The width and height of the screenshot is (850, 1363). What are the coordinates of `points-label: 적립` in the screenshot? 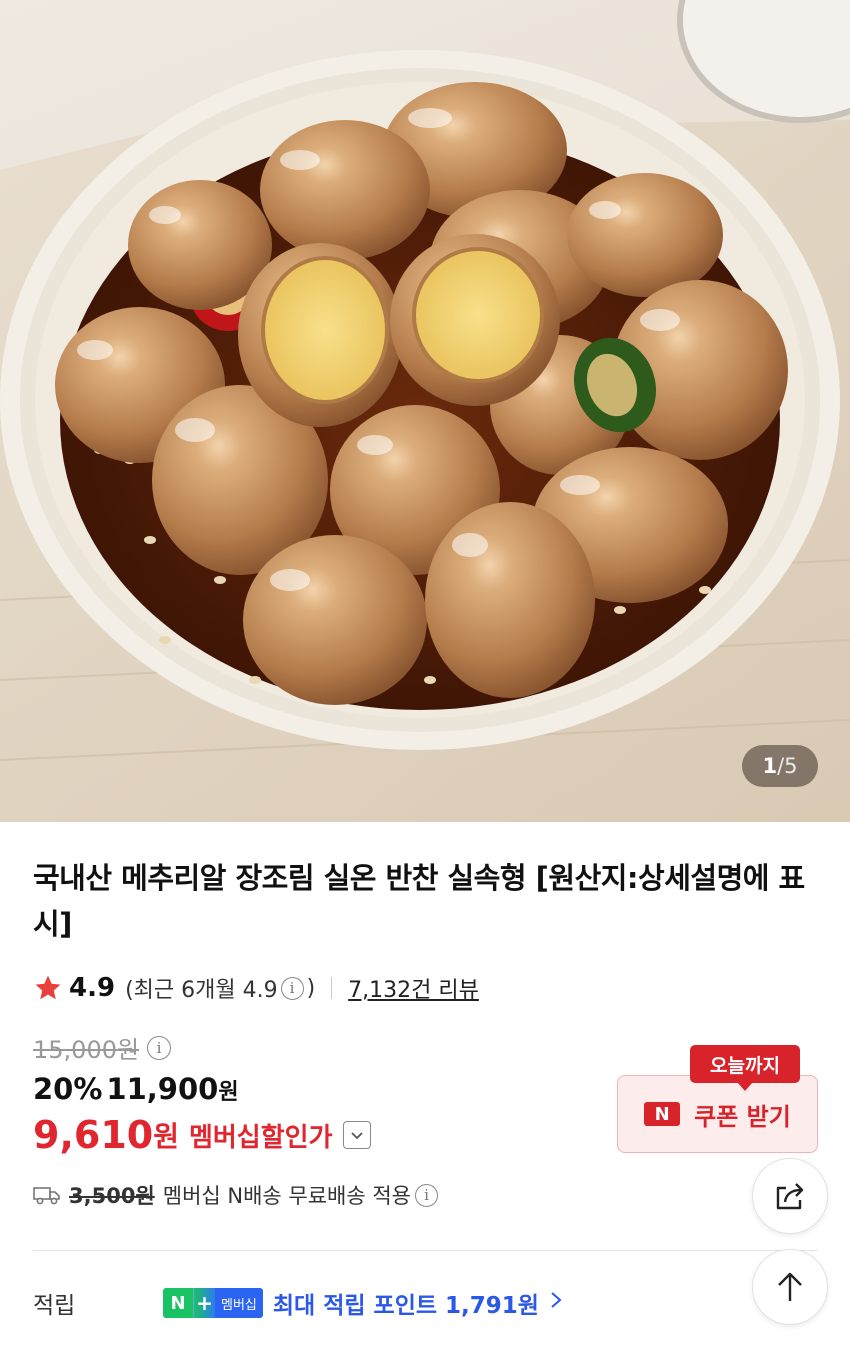 It's located at (54, 1306).